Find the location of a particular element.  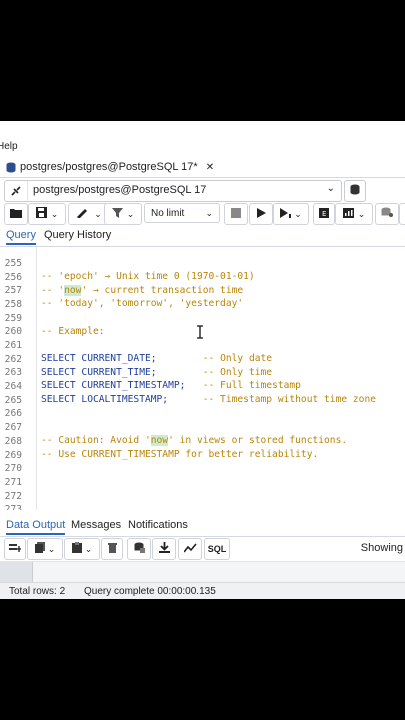

connection-select: postgres/postgres@PostgreSQL 17 ⌄ is located at coordinates (173, 191).